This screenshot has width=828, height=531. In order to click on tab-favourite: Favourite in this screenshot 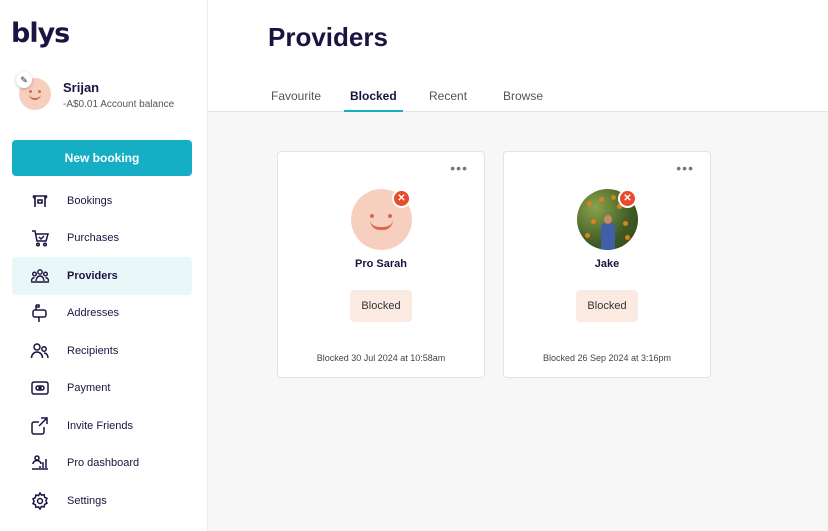, I will do `click(296, 100)`.